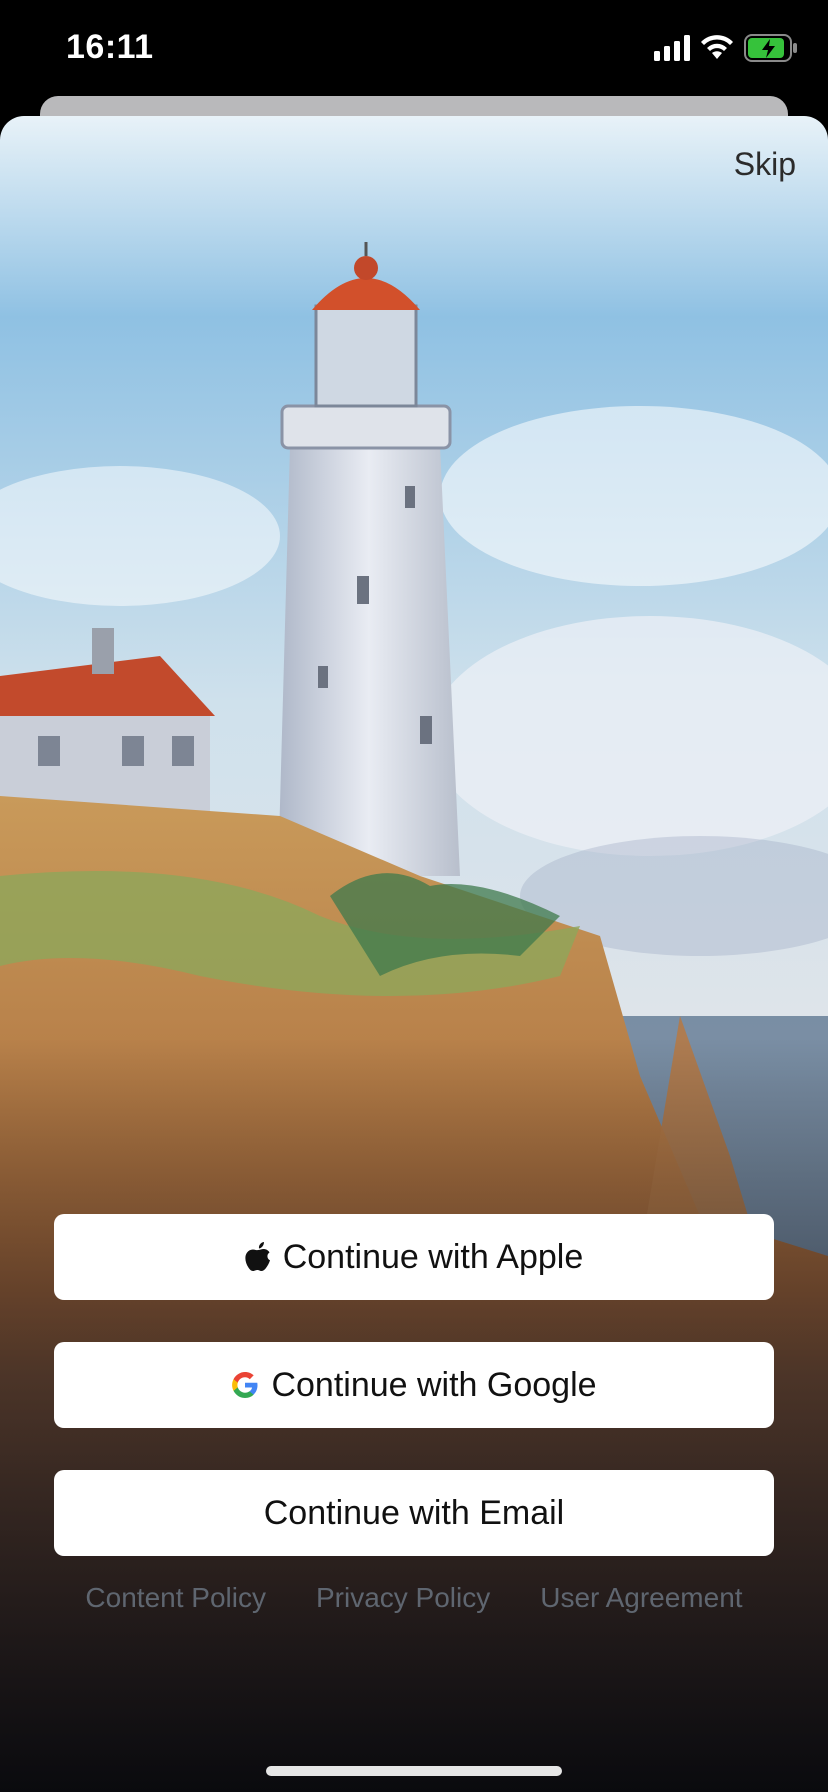  Describe the element at coordinates (414, 50) in the screenshot. I see `status-bar: 16:11` at that location.